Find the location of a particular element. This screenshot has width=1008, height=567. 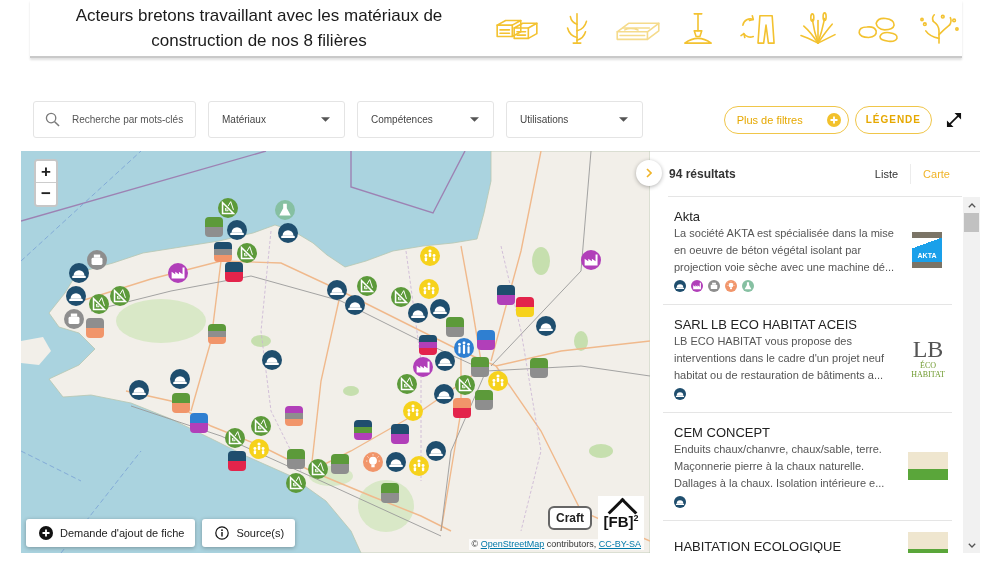

info-icon is located at coordinates (222, 533).